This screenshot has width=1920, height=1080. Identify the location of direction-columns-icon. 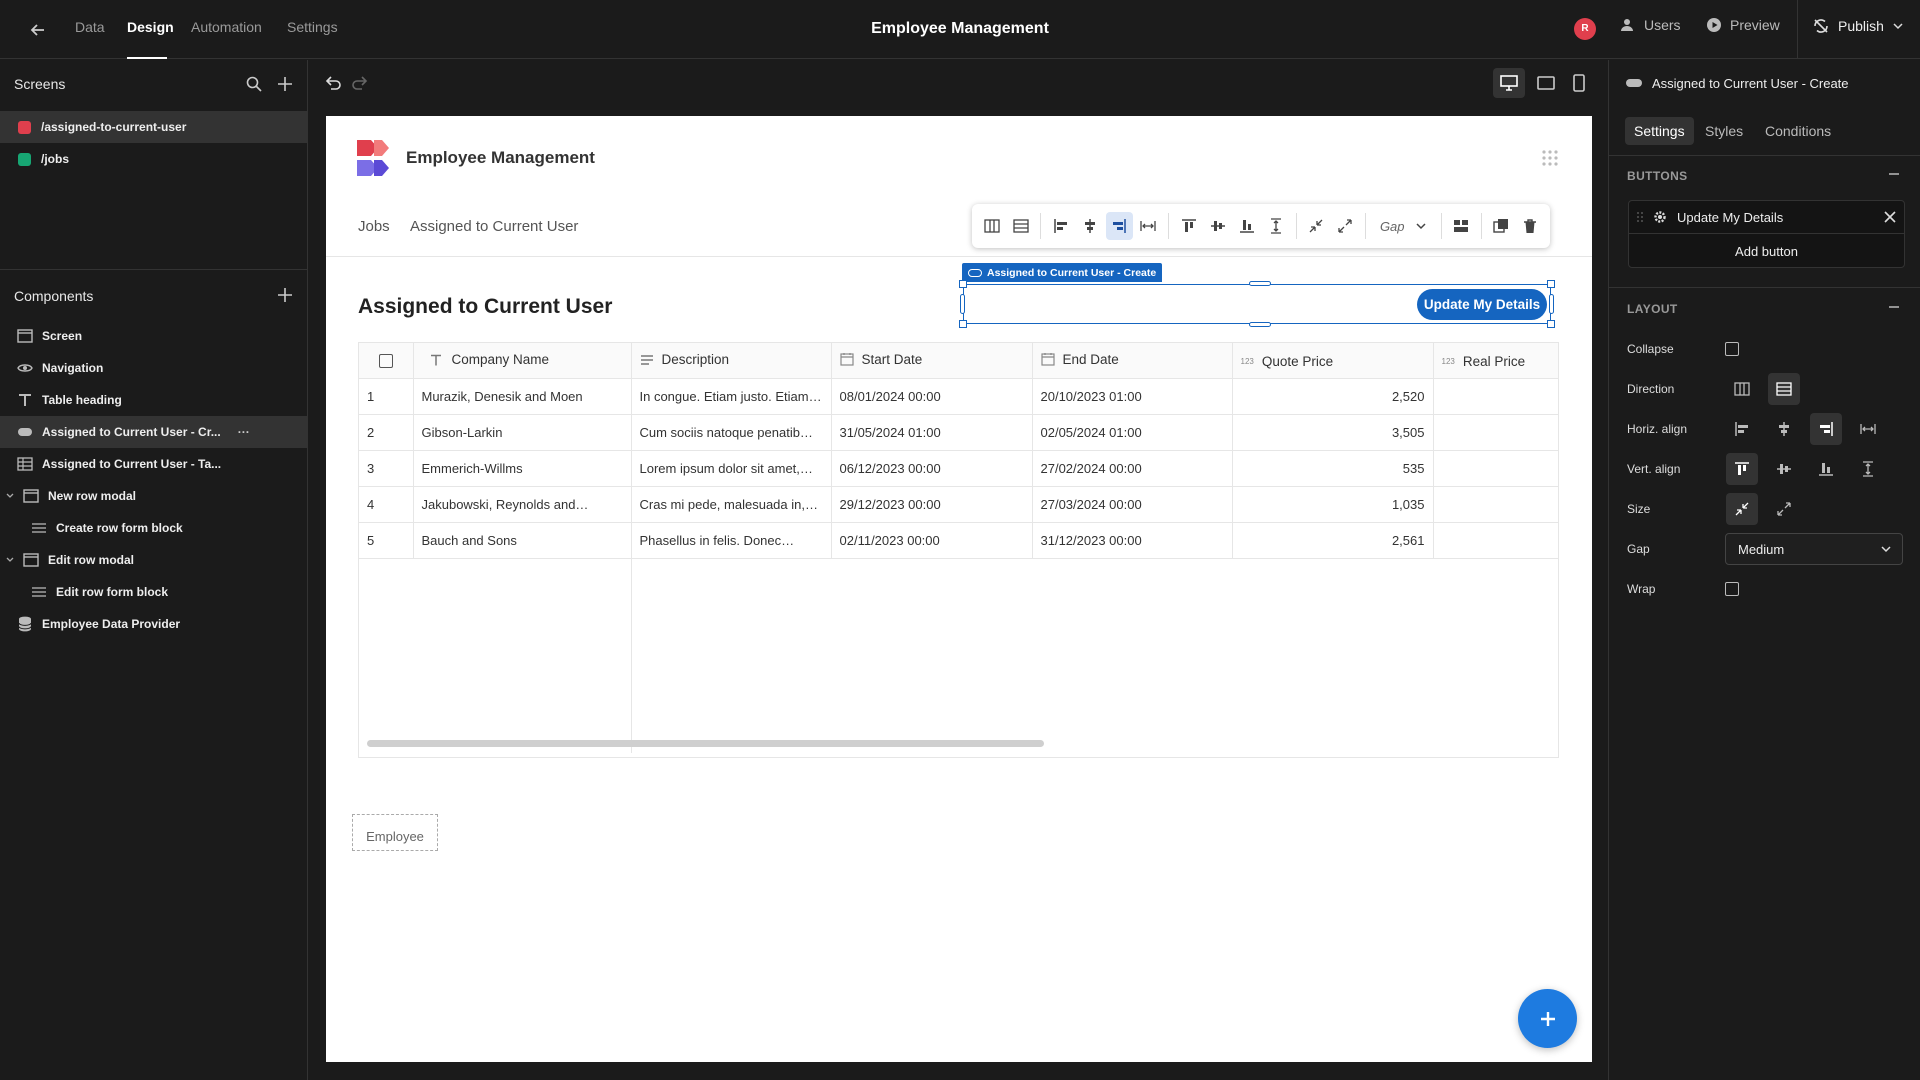
(1742, 389).